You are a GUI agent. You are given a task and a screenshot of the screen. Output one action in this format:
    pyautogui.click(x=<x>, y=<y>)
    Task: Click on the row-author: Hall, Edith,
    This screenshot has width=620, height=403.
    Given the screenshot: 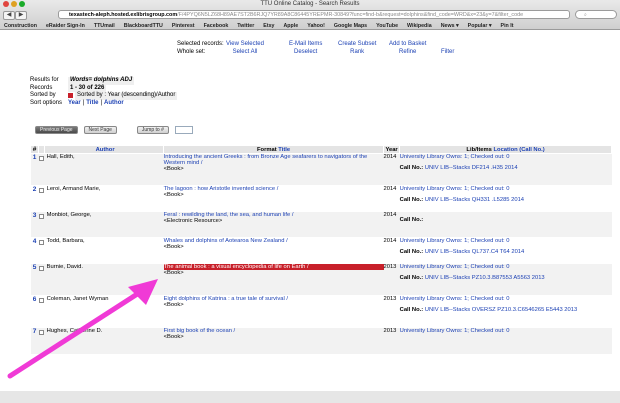 What is the action you would take?
    pyautogui.click(x=104, y=169)
    